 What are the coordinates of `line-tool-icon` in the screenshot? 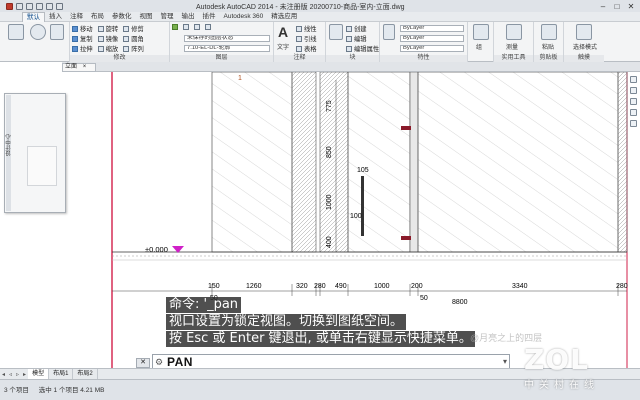 It's located at (16, 32).